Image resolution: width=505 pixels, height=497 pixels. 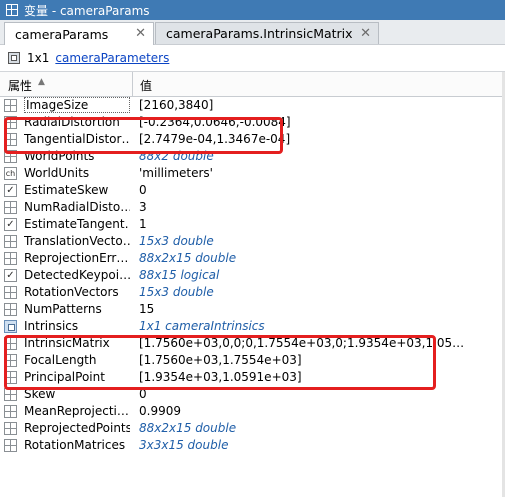 I want to click on table-row: RotationVectors 15x3 double, so click(x=252, y=292).